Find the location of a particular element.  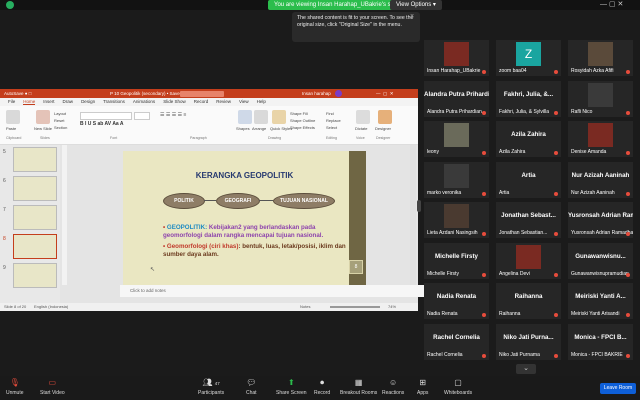

participant-tile: Gunawanwisnu... Gunawanwisnupramudian is located at coordinates (600, 260).